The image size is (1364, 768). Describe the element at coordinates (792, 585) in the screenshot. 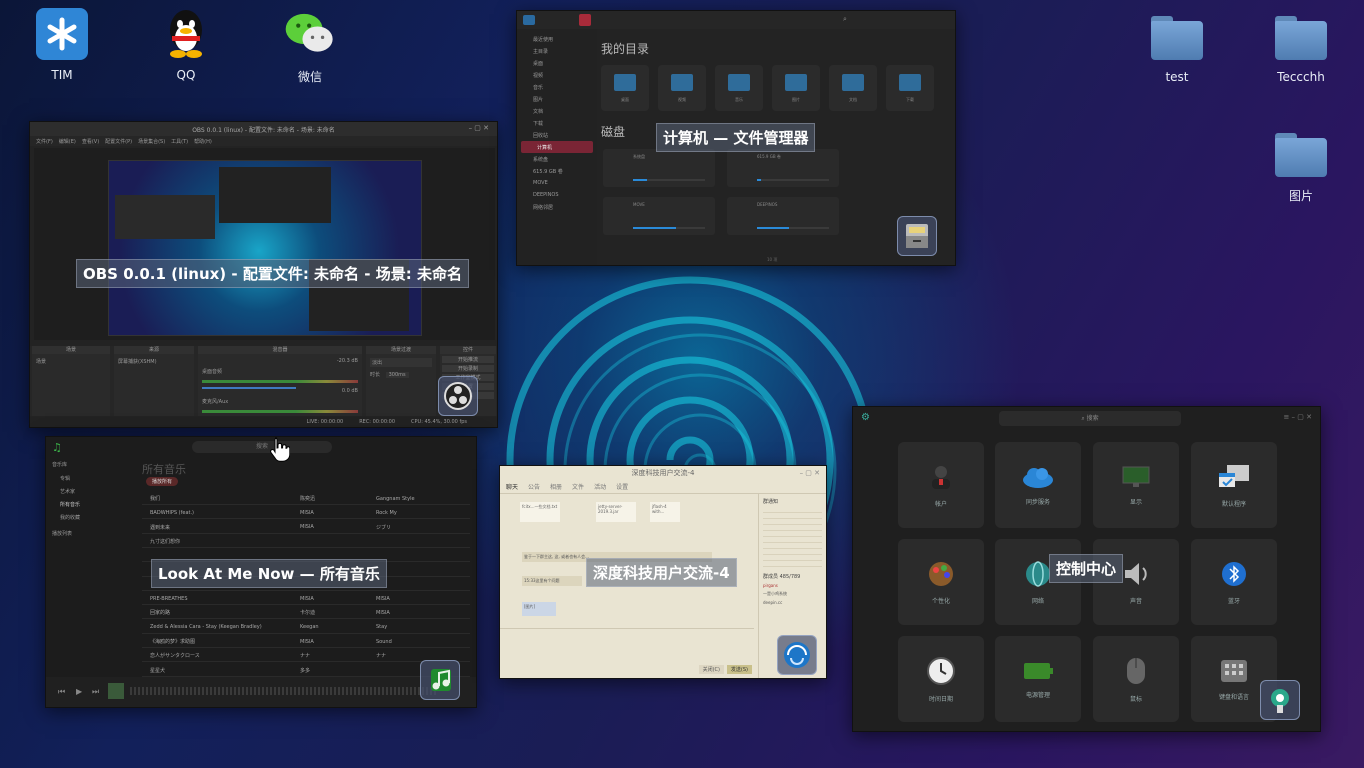

I see `member-item: pirgans` at that location.